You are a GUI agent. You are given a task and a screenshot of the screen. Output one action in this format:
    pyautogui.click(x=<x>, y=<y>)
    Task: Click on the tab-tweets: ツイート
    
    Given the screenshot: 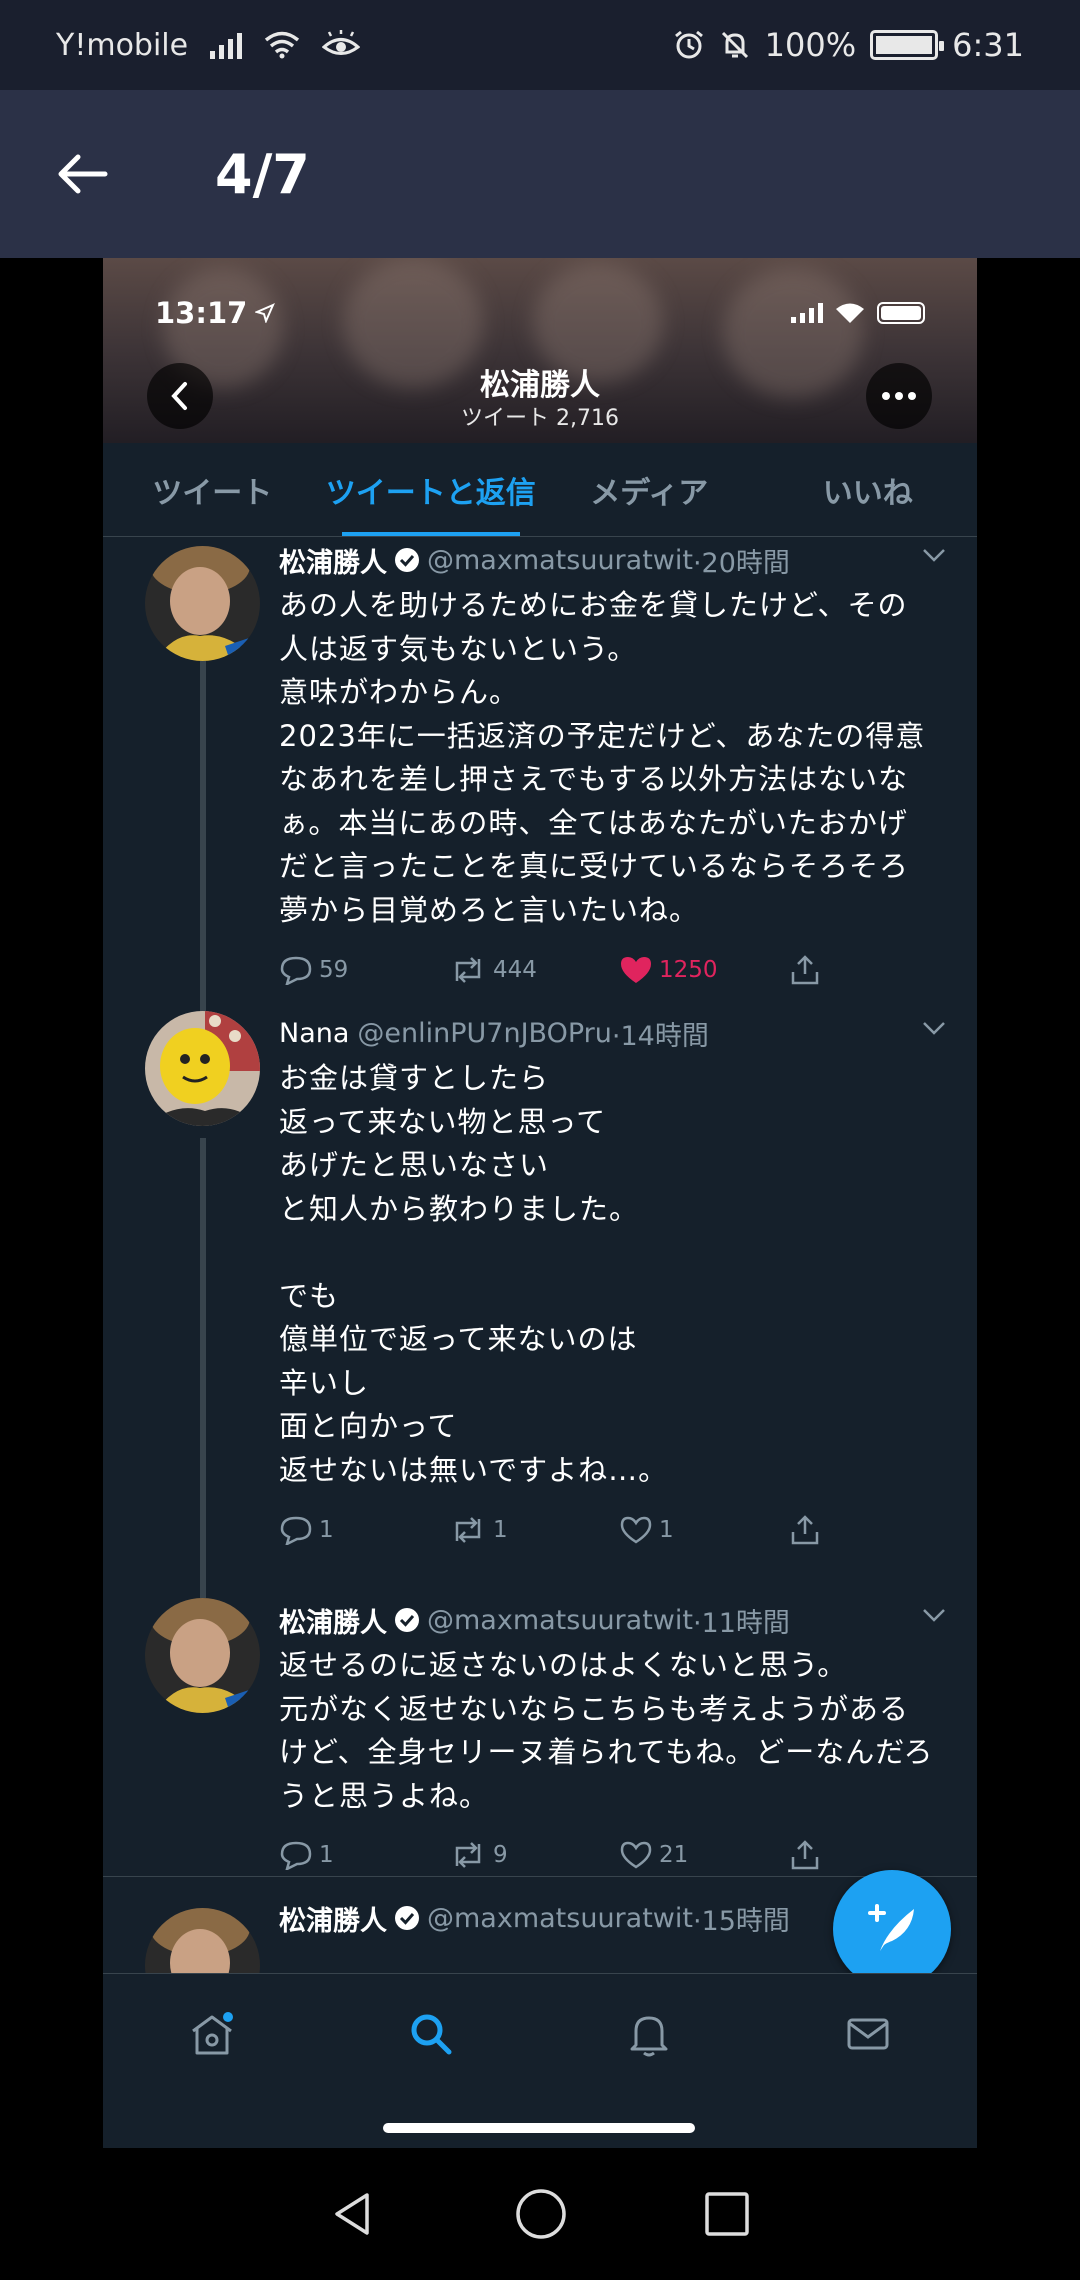 What is the action you would take?
    pyautogui.click(x=212, y=489)
    